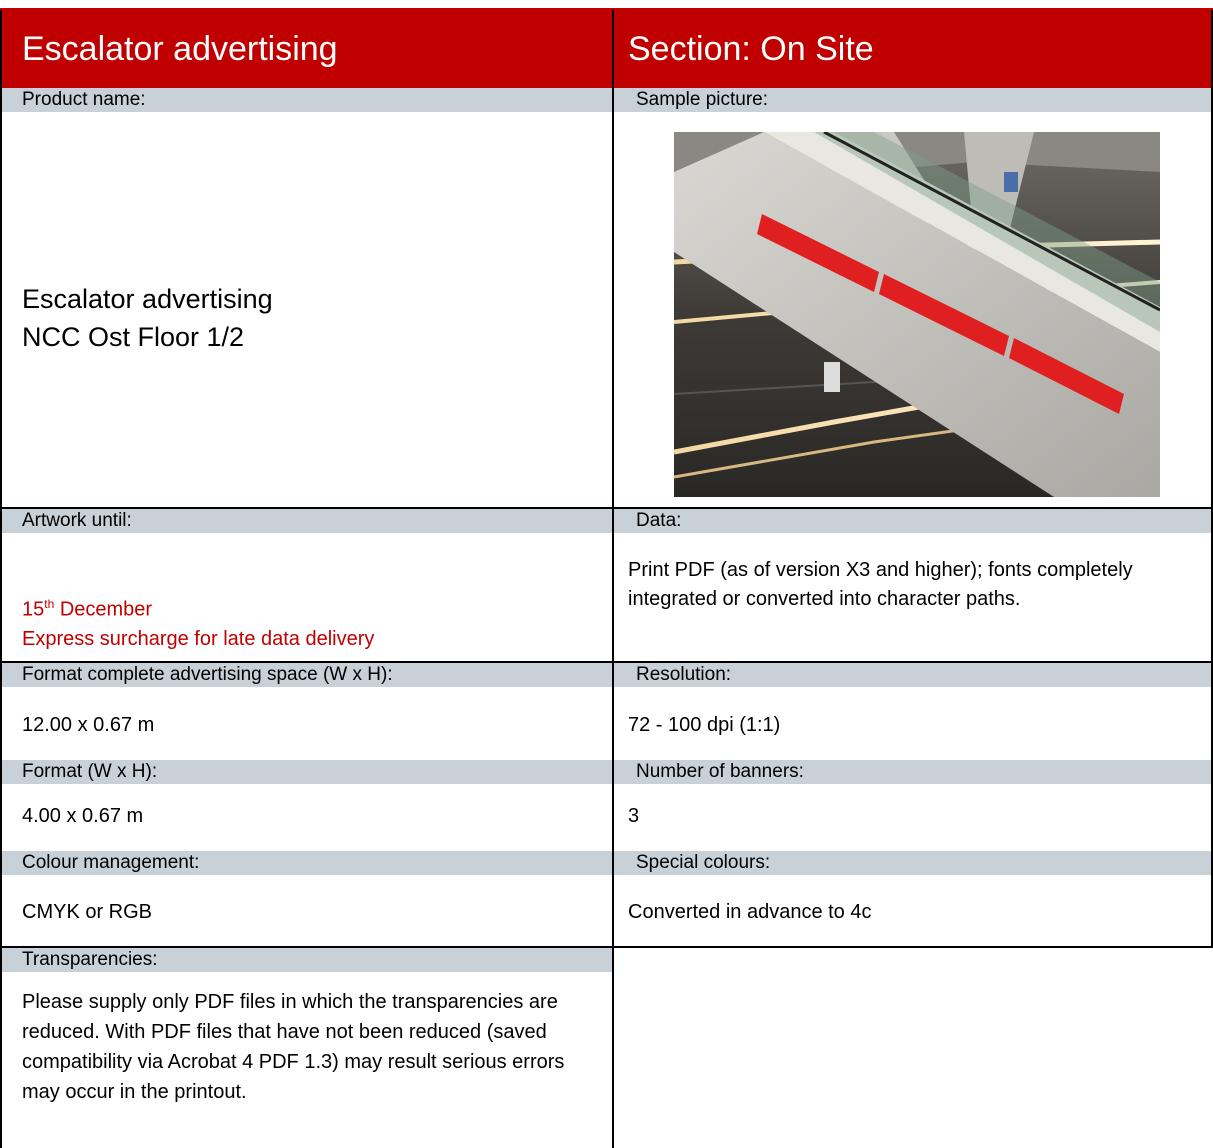 Image resolution: width=1213 pixels, height=1148 pixels. What do you see at coordinates (147, 299) in the screenshot?
I see `product-name-line-1: Escalator advertising` at bounding box center [147, 299].